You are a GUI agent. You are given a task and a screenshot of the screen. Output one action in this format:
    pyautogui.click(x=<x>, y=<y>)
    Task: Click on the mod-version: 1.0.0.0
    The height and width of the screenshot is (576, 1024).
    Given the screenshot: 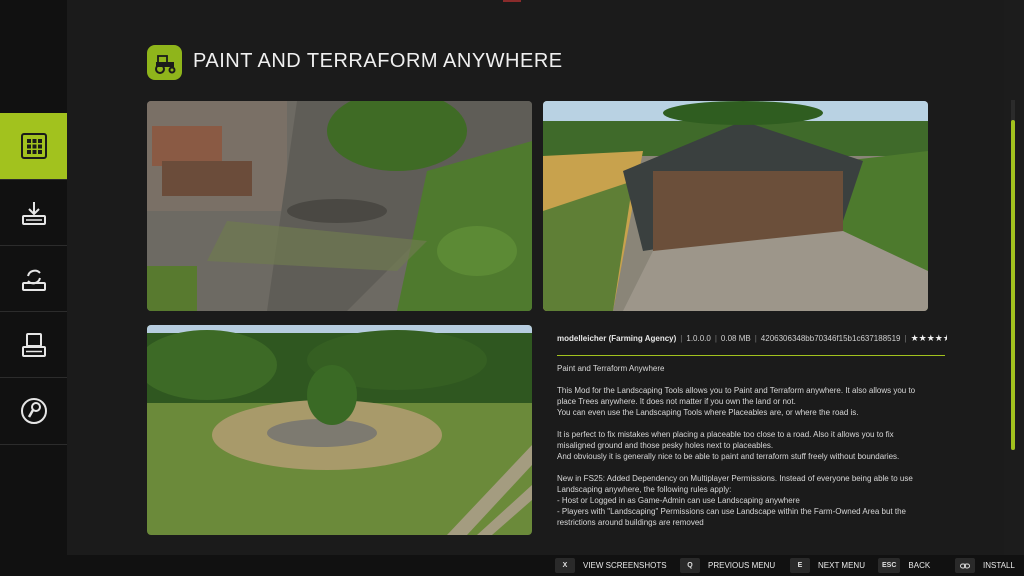 What is the action you would take?
    pyautogui.click(x=698, y=338)
    